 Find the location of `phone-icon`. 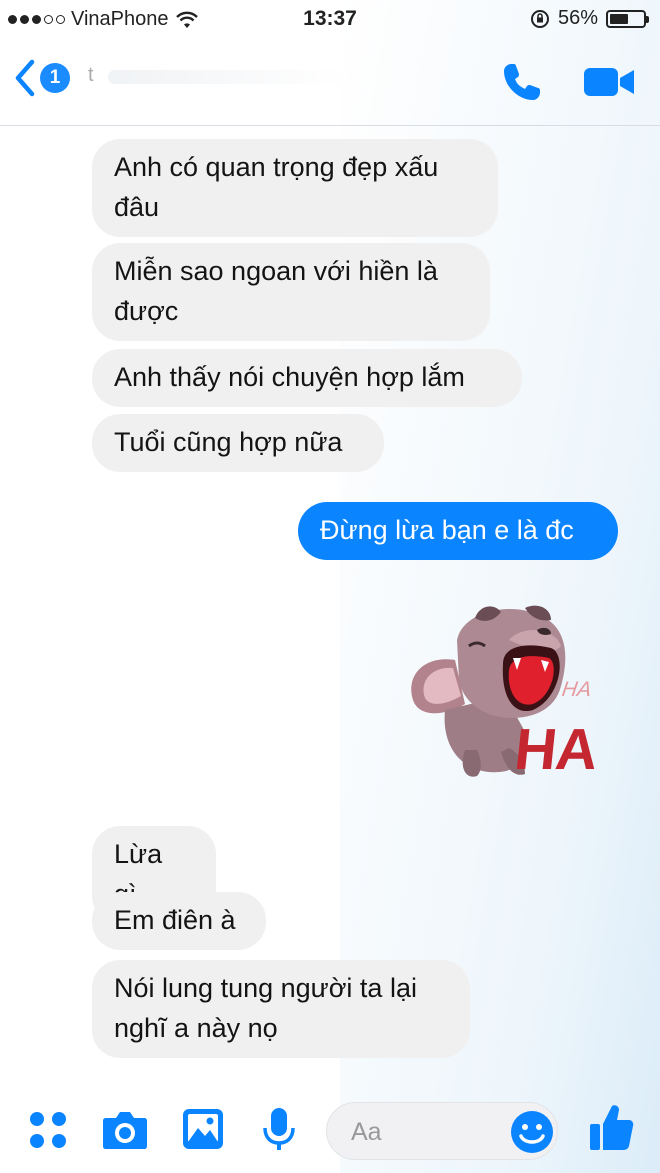

phone-icon is located at coordinates (522, 82).